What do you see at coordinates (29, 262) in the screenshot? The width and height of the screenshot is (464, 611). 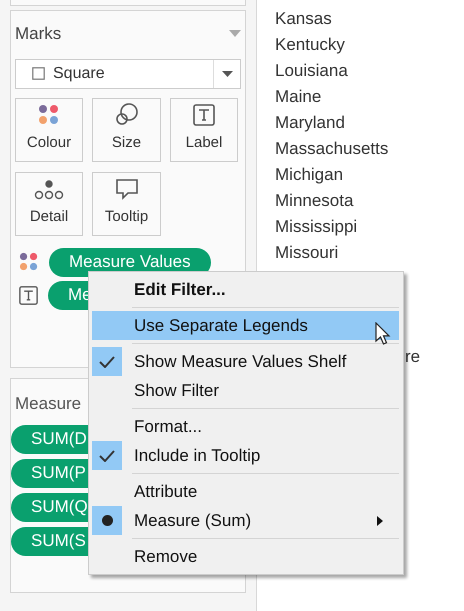 I see `colour-dots-icon` at bounding box center [29, 262].